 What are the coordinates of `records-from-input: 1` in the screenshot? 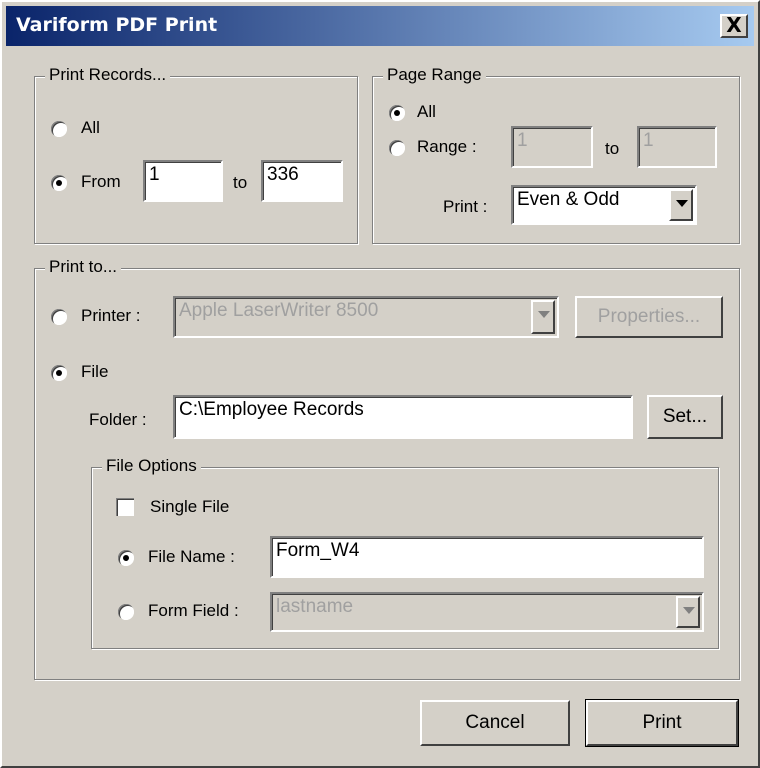 It's located at (183, 181).